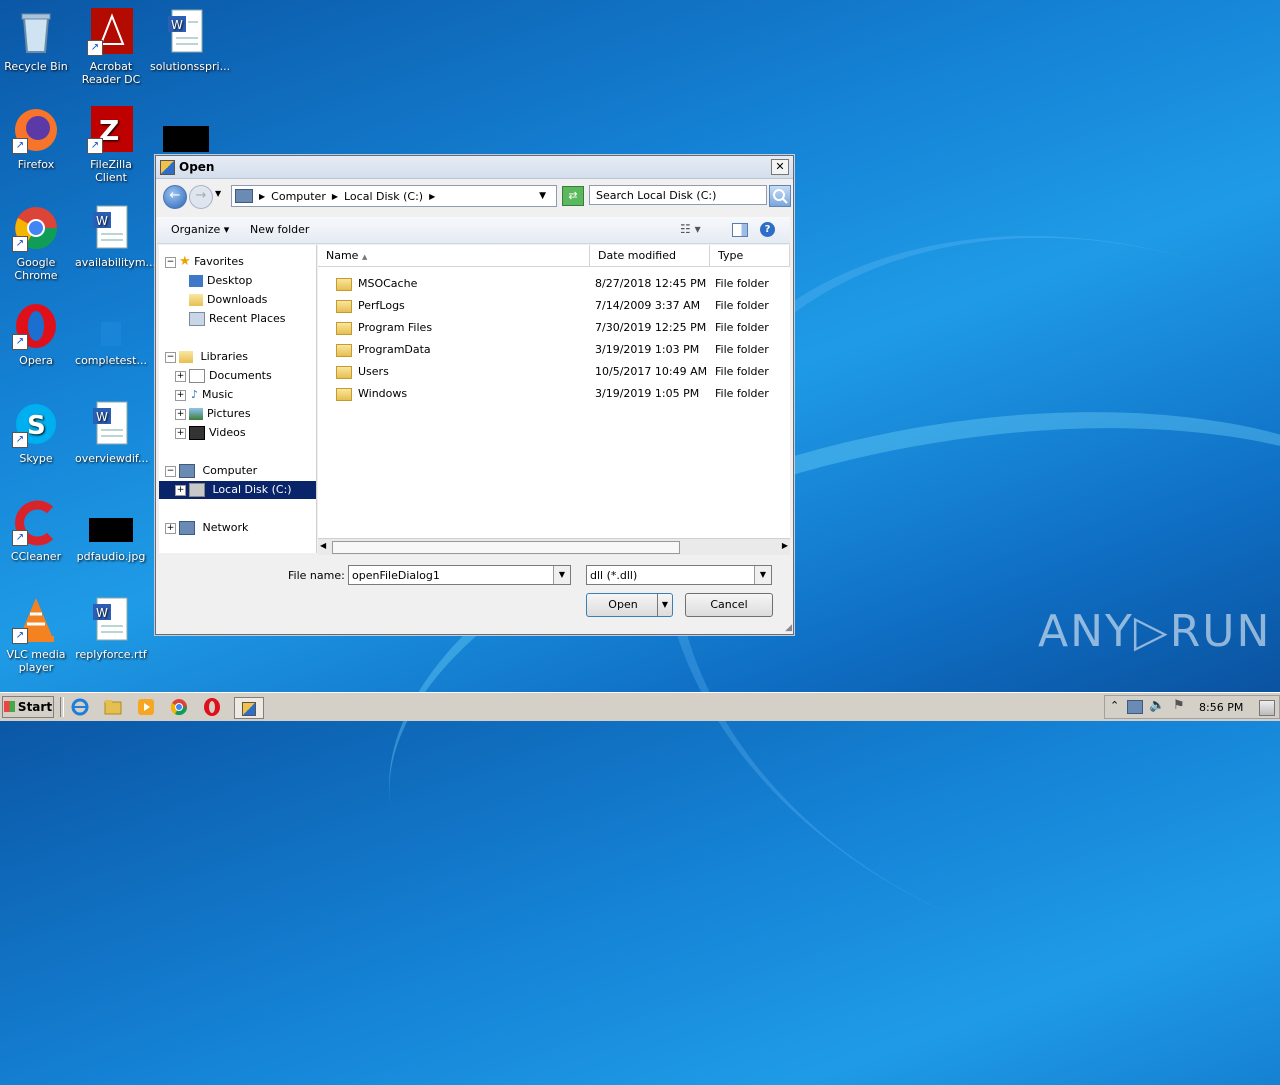 The height and width of the screenshot is (1085, 1280). What do you see at coordinates (729, 605) in the screenshot?
I see `cancel-button: Cancel` at bounding box center [729, 605].